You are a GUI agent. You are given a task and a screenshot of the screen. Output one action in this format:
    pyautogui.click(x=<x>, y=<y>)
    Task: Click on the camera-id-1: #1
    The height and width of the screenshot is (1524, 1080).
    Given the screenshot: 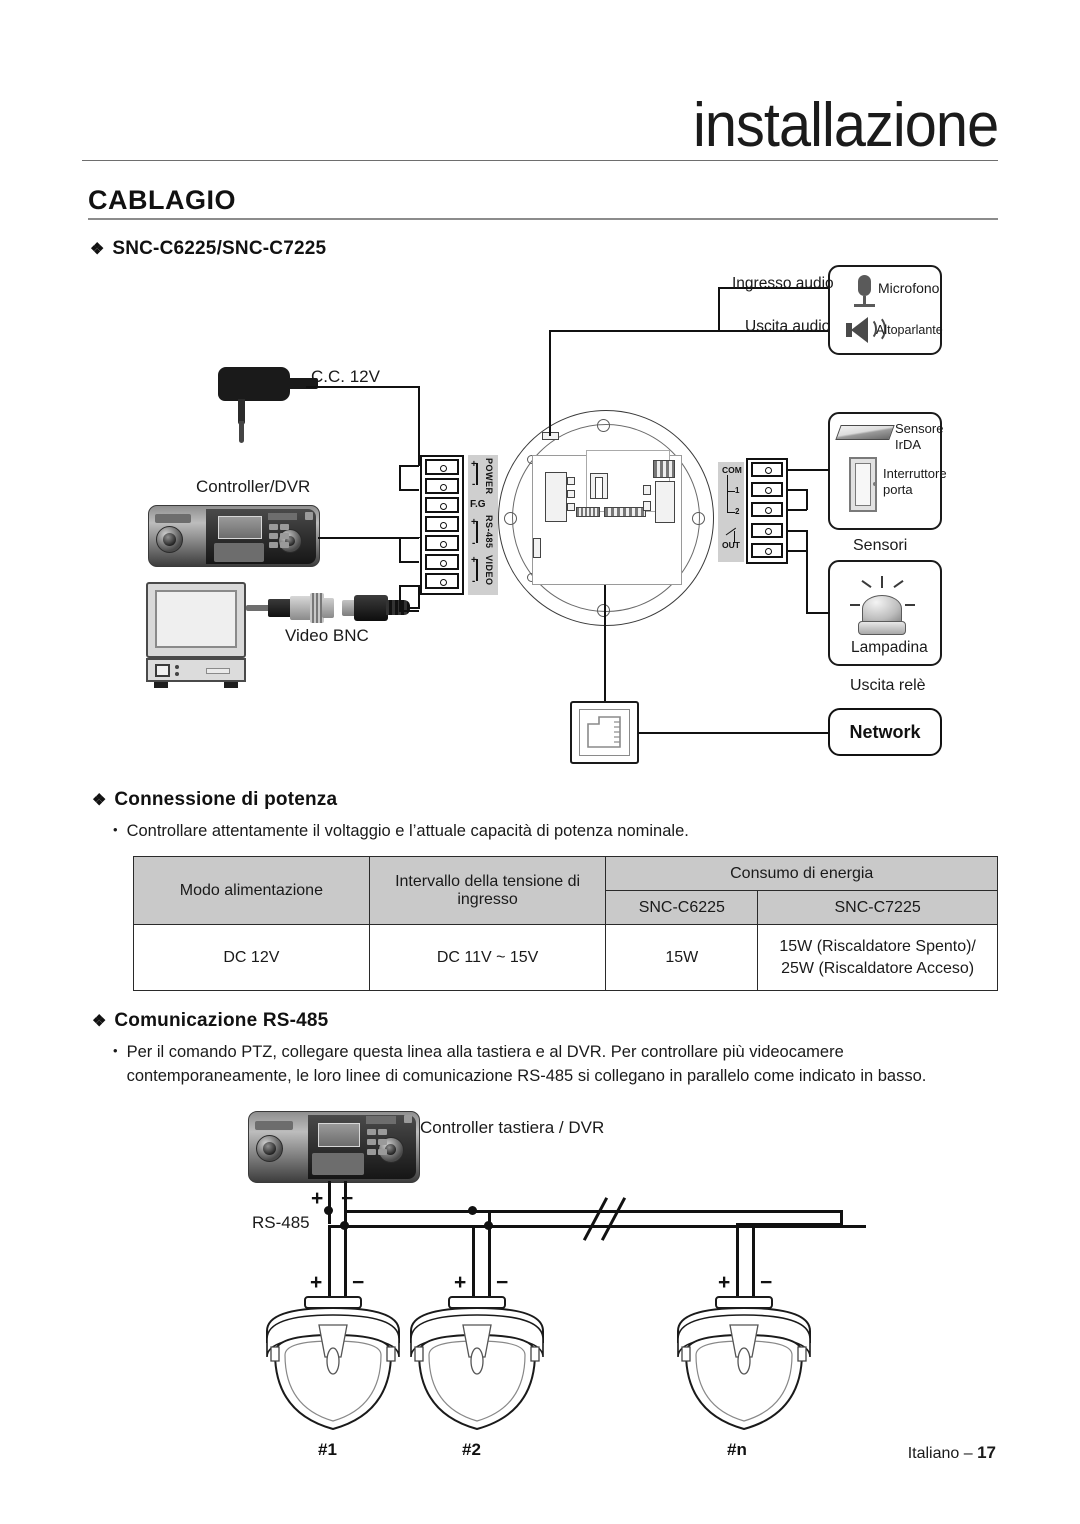 What is the action you would take?
    pyautogui.click(x=327, y=1449)
    